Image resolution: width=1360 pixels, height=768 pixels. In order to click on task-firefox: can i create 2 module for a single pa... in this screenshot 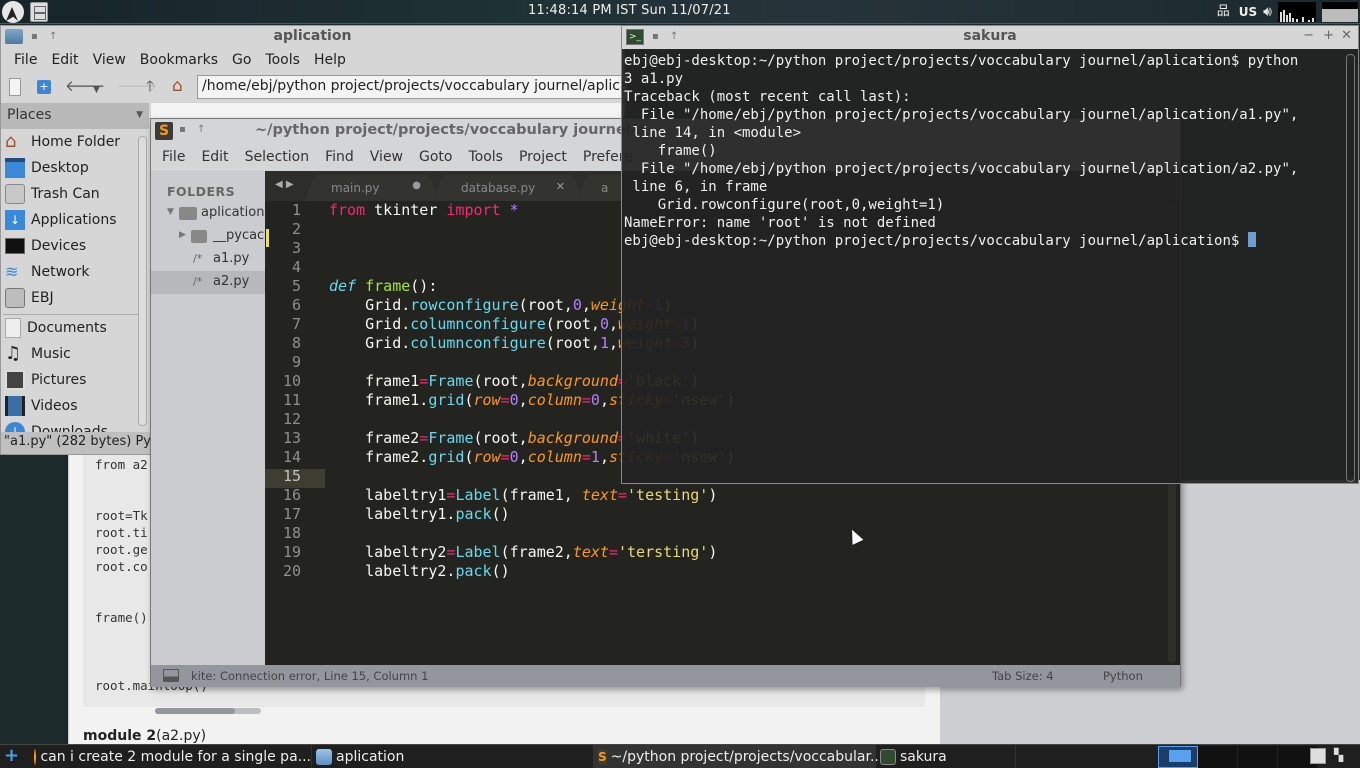, I will do `click(171, 756)`.